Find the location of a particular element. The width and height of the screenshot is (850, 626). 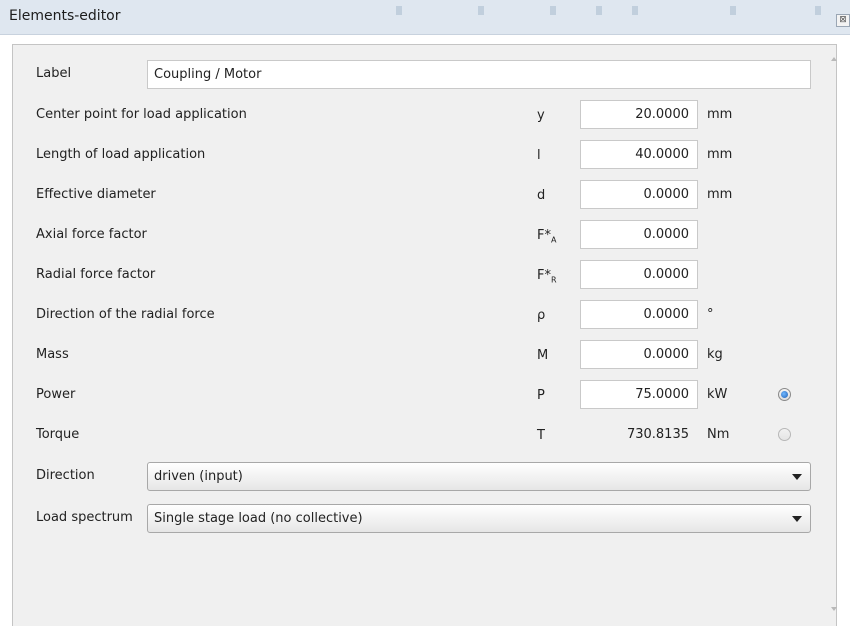

load-spectrum-value: Single stage load (no collective) is located at coordinates (258, 518).